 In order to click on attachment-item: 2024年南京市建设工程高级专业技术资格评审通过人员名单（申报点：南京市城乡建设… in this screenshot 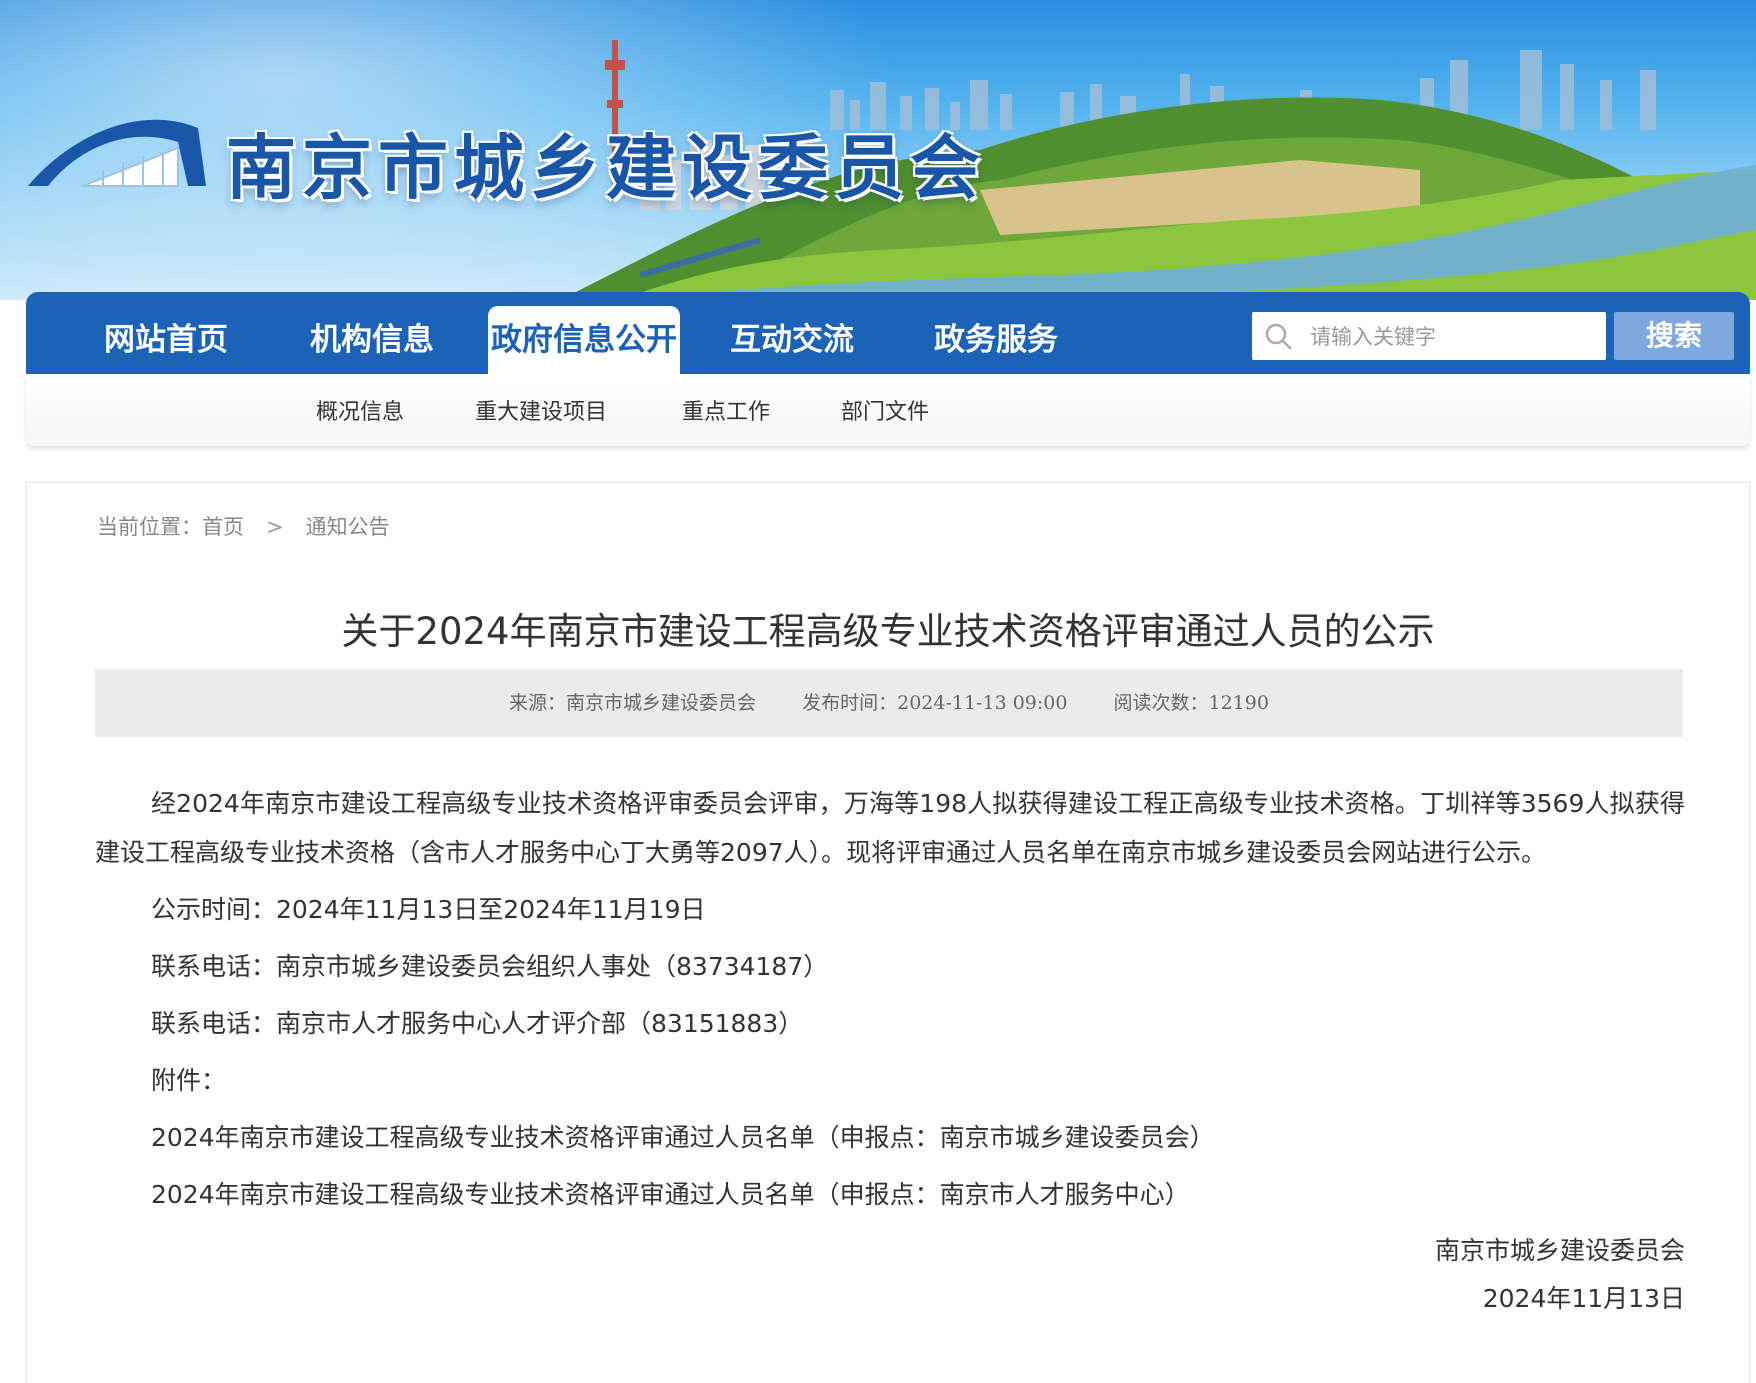, I will do `click(890, 1137)`.